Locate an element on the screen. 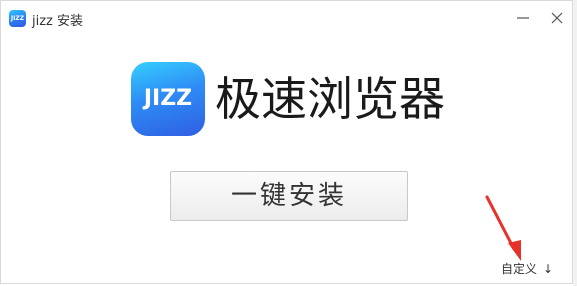  one-click-install-button: 一键安装 is located at coordinates (289, 196).